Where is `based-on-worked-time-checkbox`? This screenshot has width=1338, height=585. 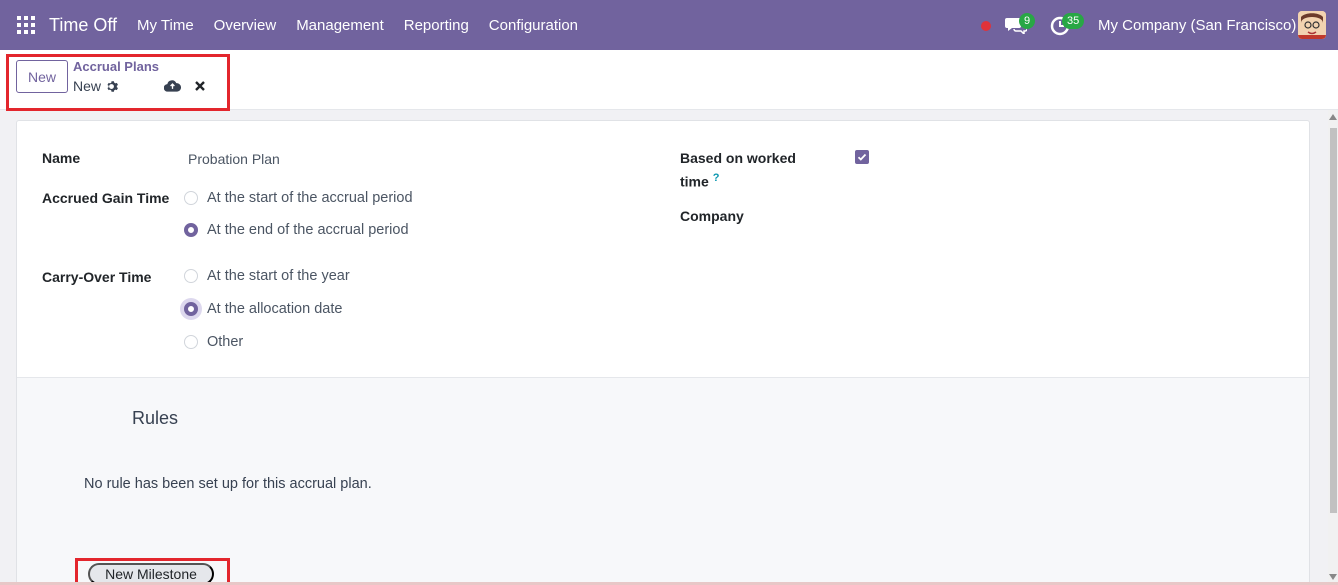 based-on-worked-time-checkbox is located at coordinates (862, 157).